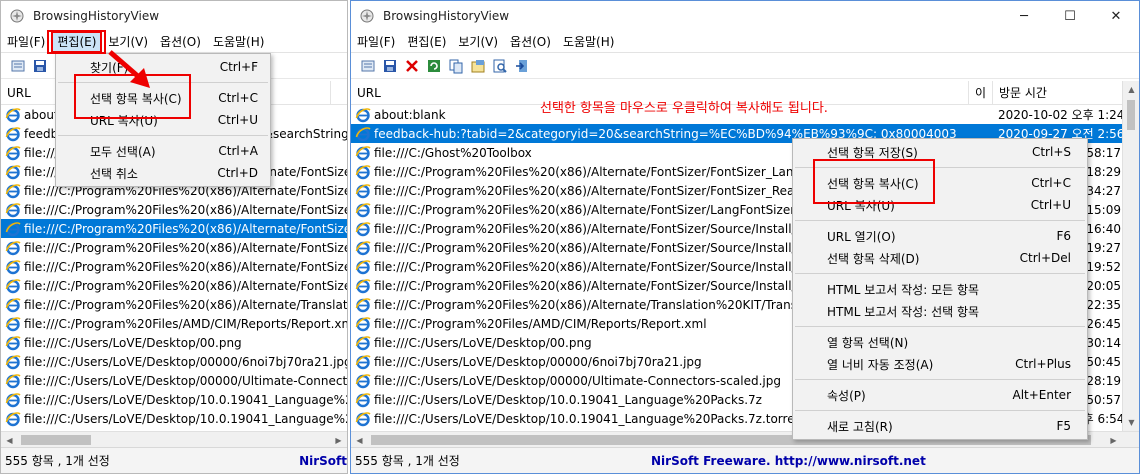 The width and height of the screenshot is (1140, 474). I want to click on menu-item-shortcut: Ctrl+C, so click(1051, 183).